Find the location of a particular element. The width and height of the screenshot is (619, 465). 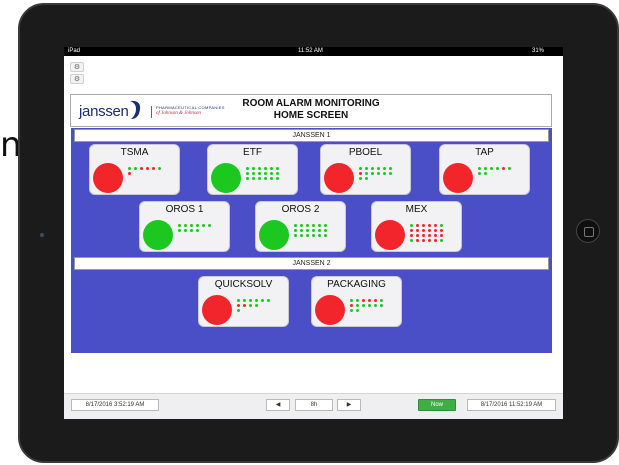

room-name: TAP is located at coordinates (484, 152).